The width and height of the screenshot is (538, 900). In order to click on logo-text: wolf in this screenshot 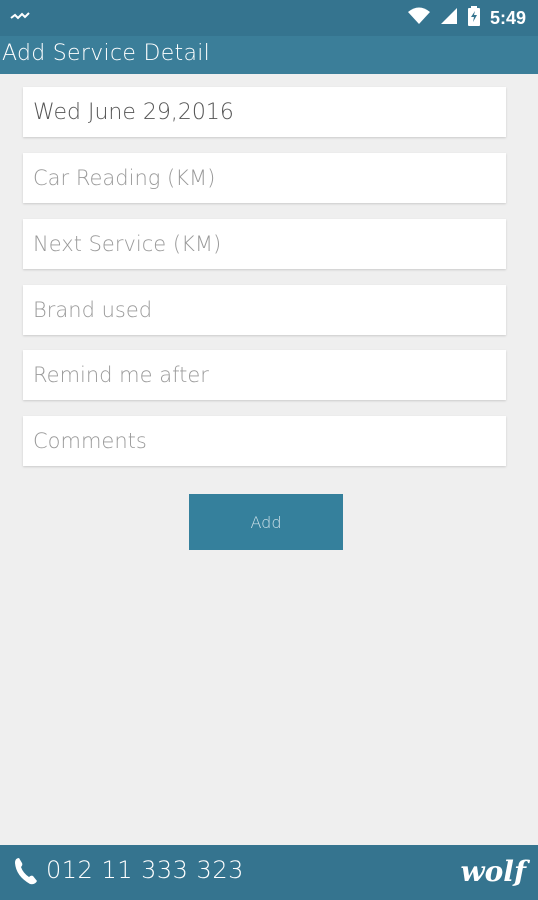, I will do `click(493, 871)`.